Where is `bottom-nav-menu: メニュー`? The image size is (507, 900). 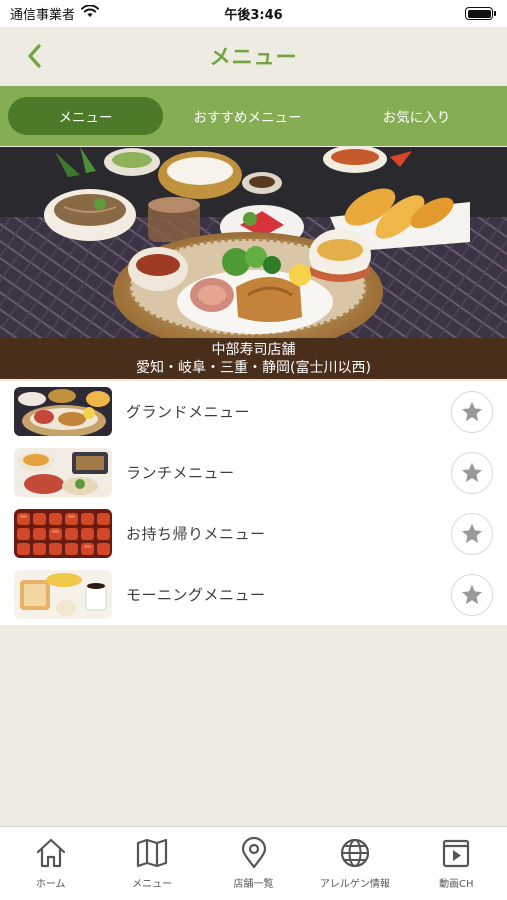
bottom-nav-menu: メニュー is located at coordinates (151, 863).